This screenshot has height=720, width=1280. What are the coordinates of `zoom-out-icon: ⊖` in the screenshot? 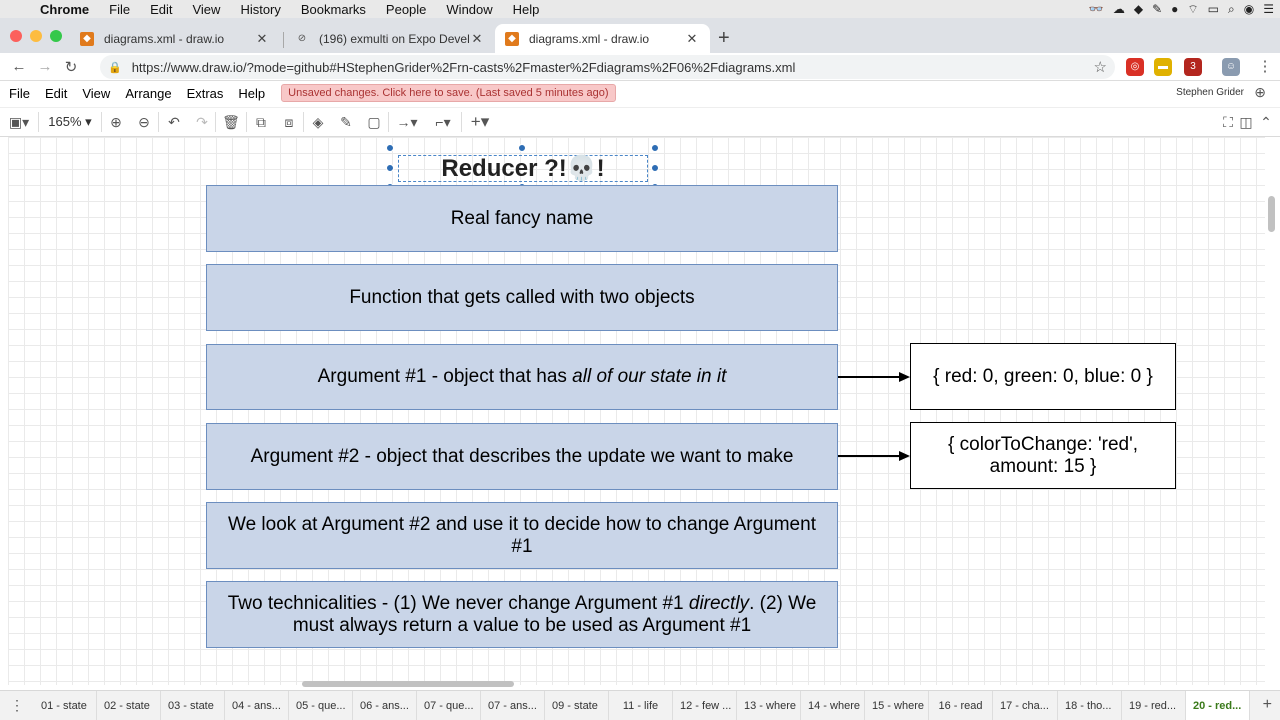 It's located at (144, 122).